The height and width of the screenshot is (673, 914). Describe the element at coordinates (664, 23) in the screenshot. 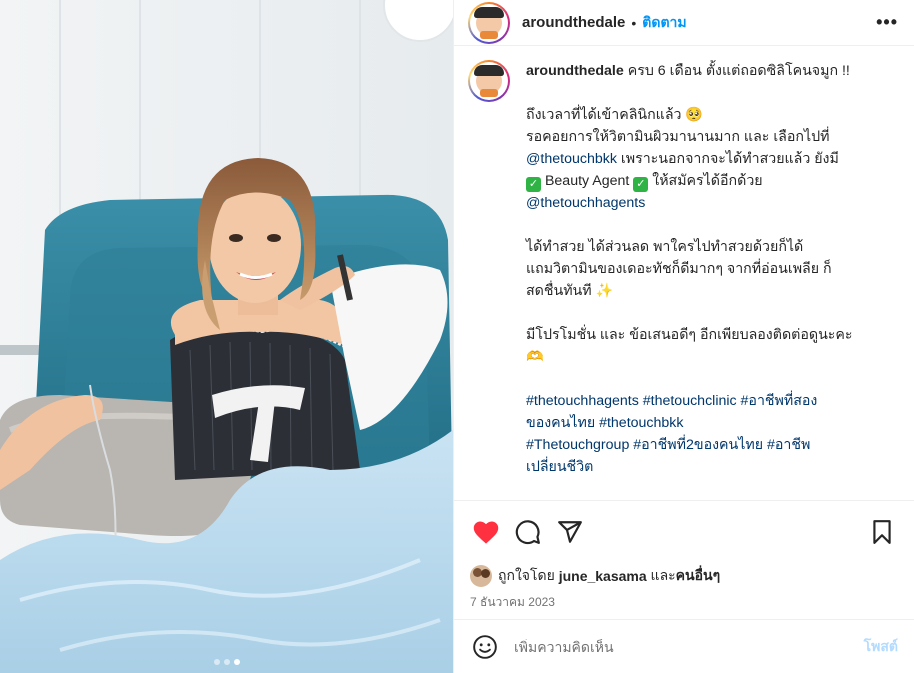

I see `follow-button: ติดตาม` at that location.